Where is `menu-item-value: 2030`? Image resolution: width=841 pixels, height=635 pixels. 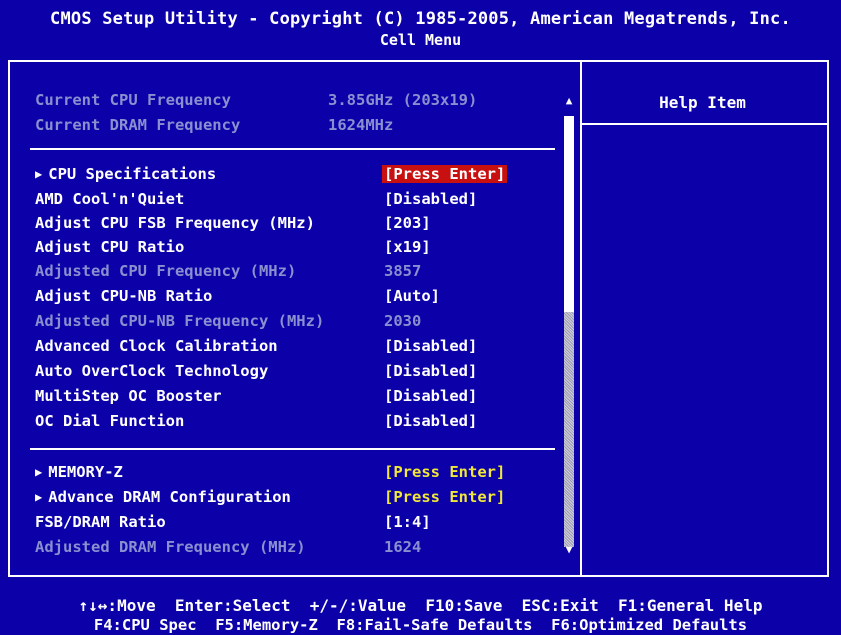
menu-item-value: 2030 is located at coordinates (403, 321).